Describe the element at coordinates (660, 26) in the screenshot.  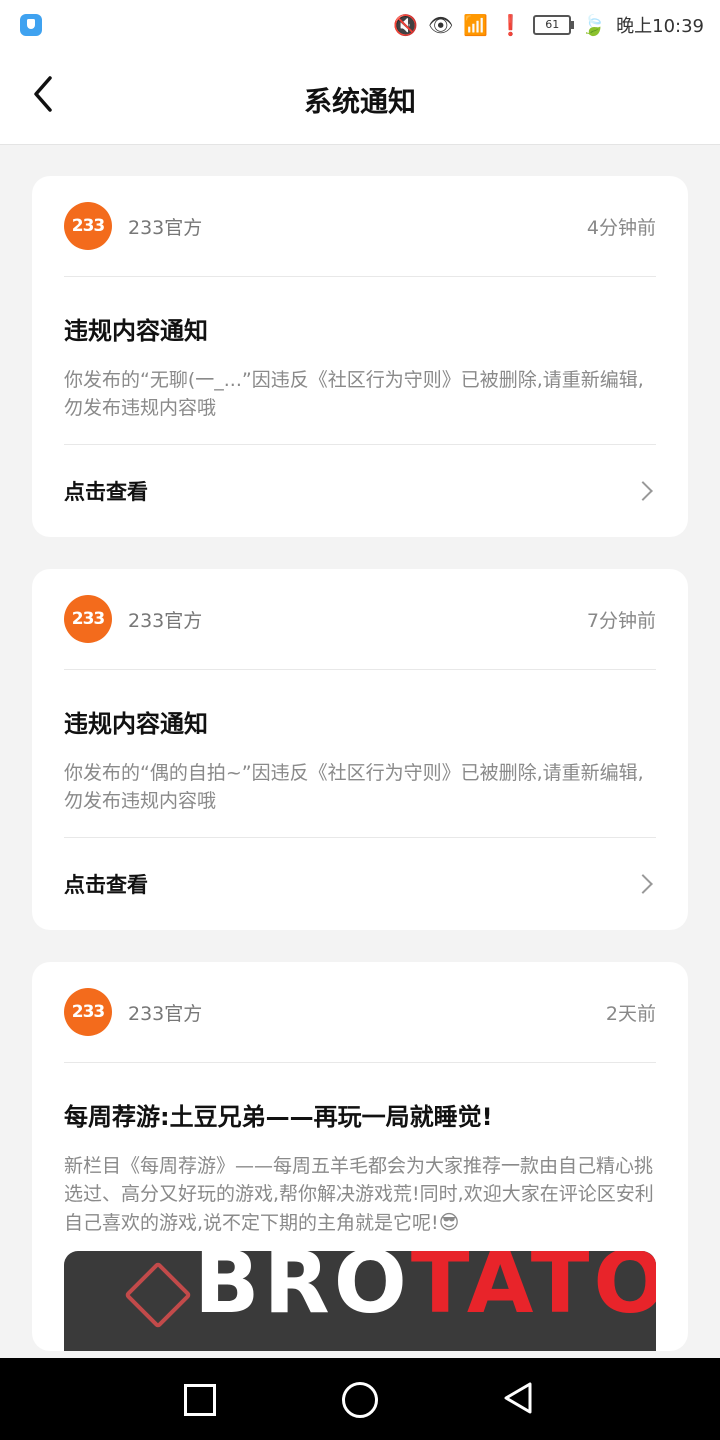
I see `status-time: 晚上10:39` at that location.